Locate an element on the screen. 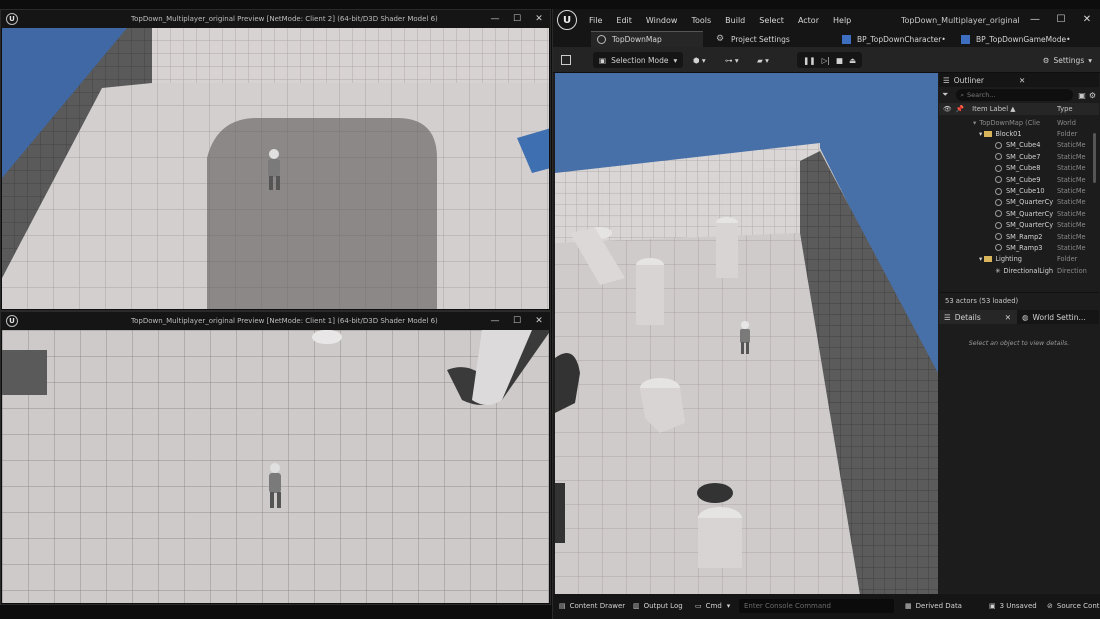 This screenshot has width=1100, height=619. filter-icon: ⏷ is located at coordinates (945, 95).